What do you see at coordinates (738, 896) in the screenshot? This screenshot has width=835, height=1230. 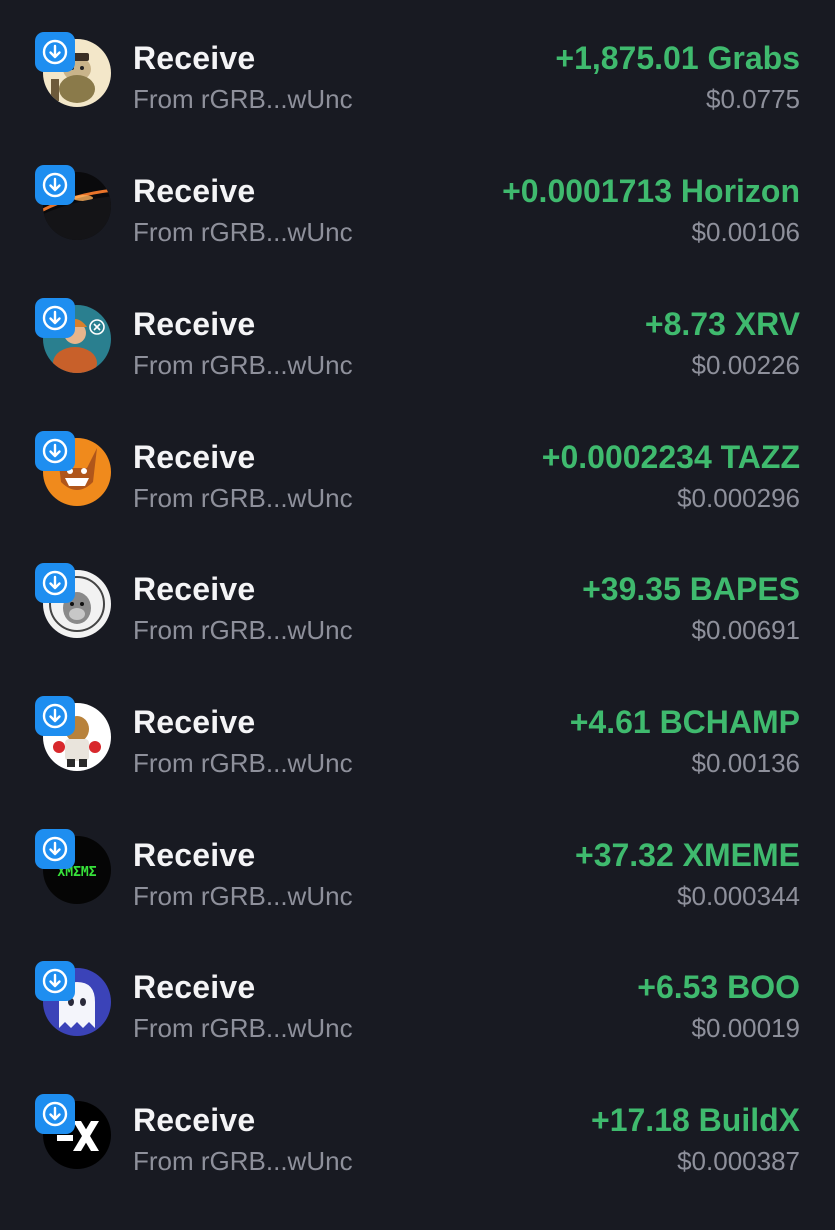 I see `transaction-fiat-value: $0.000344` at bounding box center [738, 896].